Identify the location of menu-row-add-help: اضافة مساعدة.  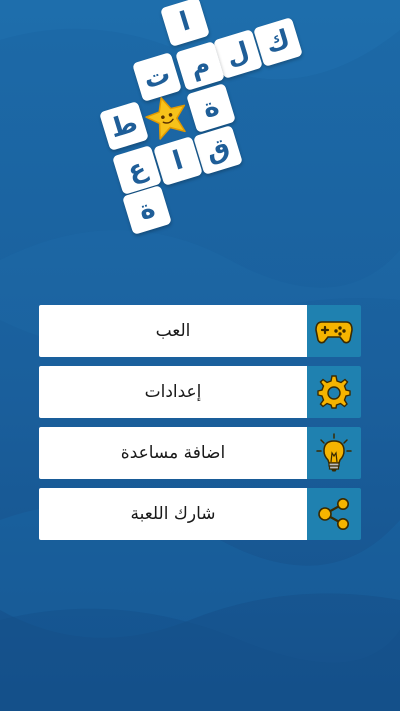
(200, 453).